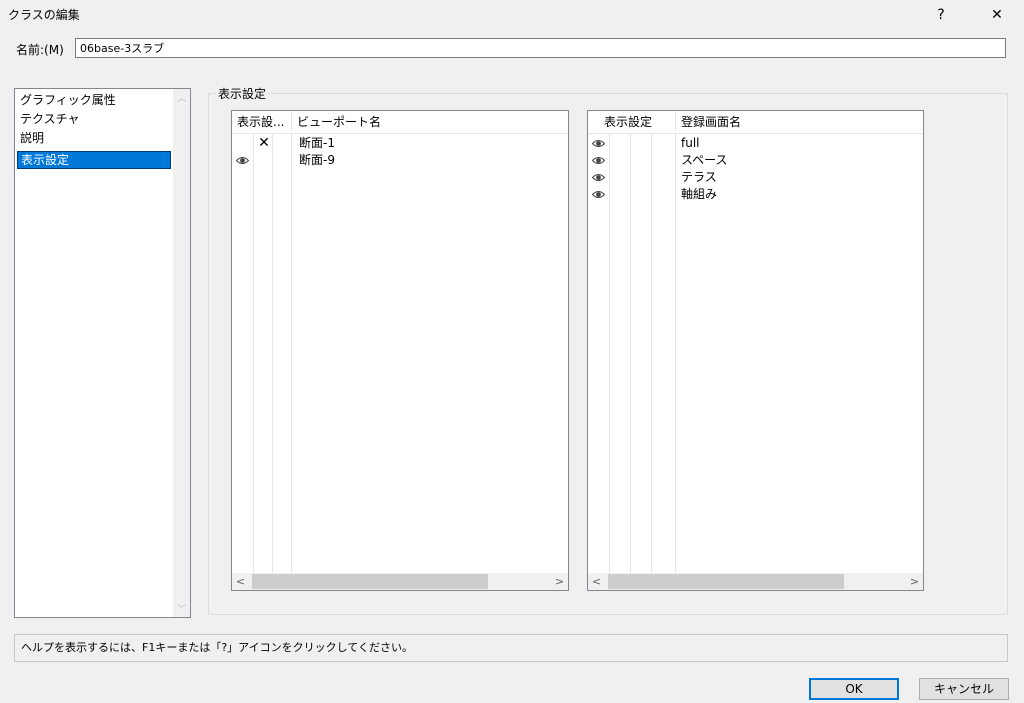 This screenshot has width=1024, height=703. What do you see at coordinates (964, 689) in the screenshot?
I see `cancel-button: キャンセル` at bounding box center [964, 689].